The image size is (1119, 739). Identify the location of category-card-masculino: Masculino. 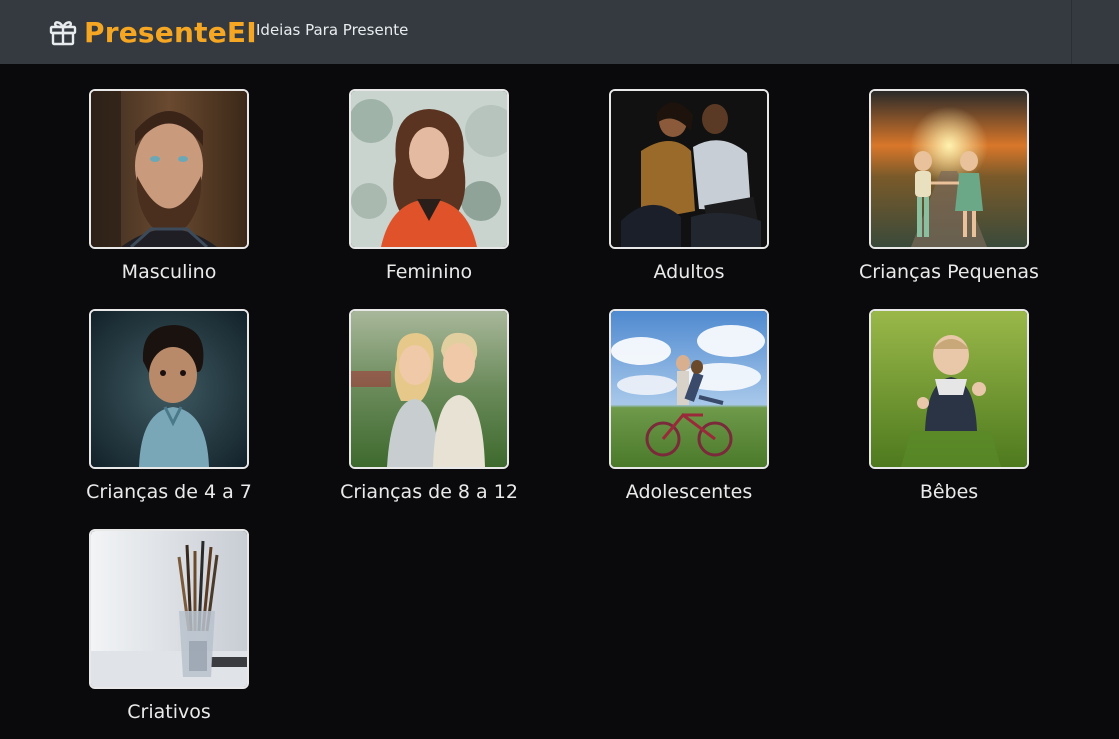
(169, 186).